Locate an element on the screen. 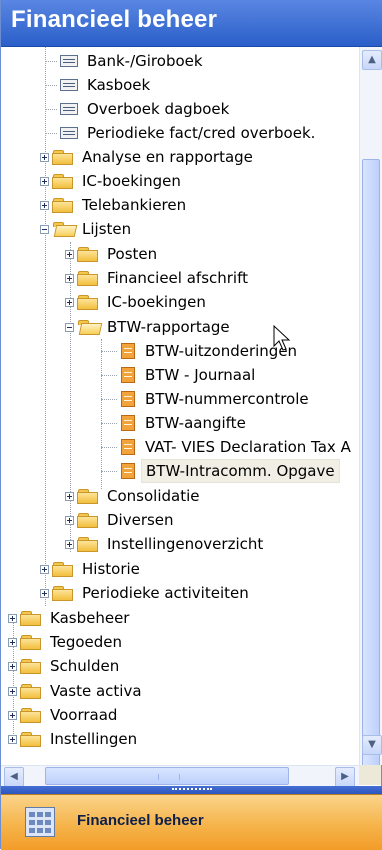  tree-item-label: Instellingen is located at coordinates (94, 739).